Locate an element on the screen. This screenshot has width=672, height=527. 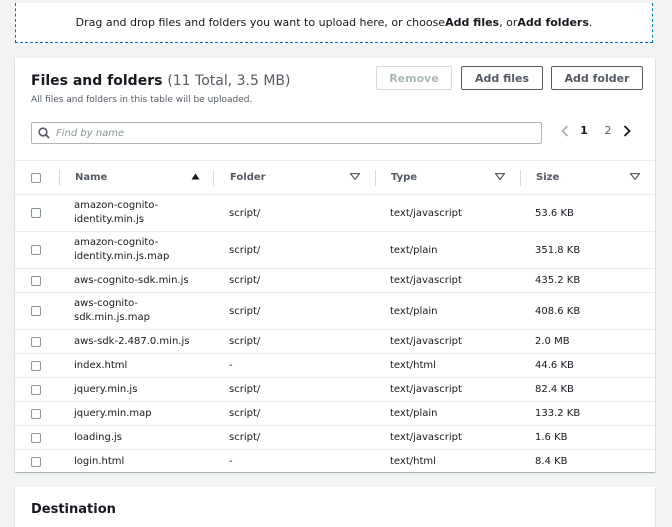
column-header-name: Name is located at coordinates (137, 177).